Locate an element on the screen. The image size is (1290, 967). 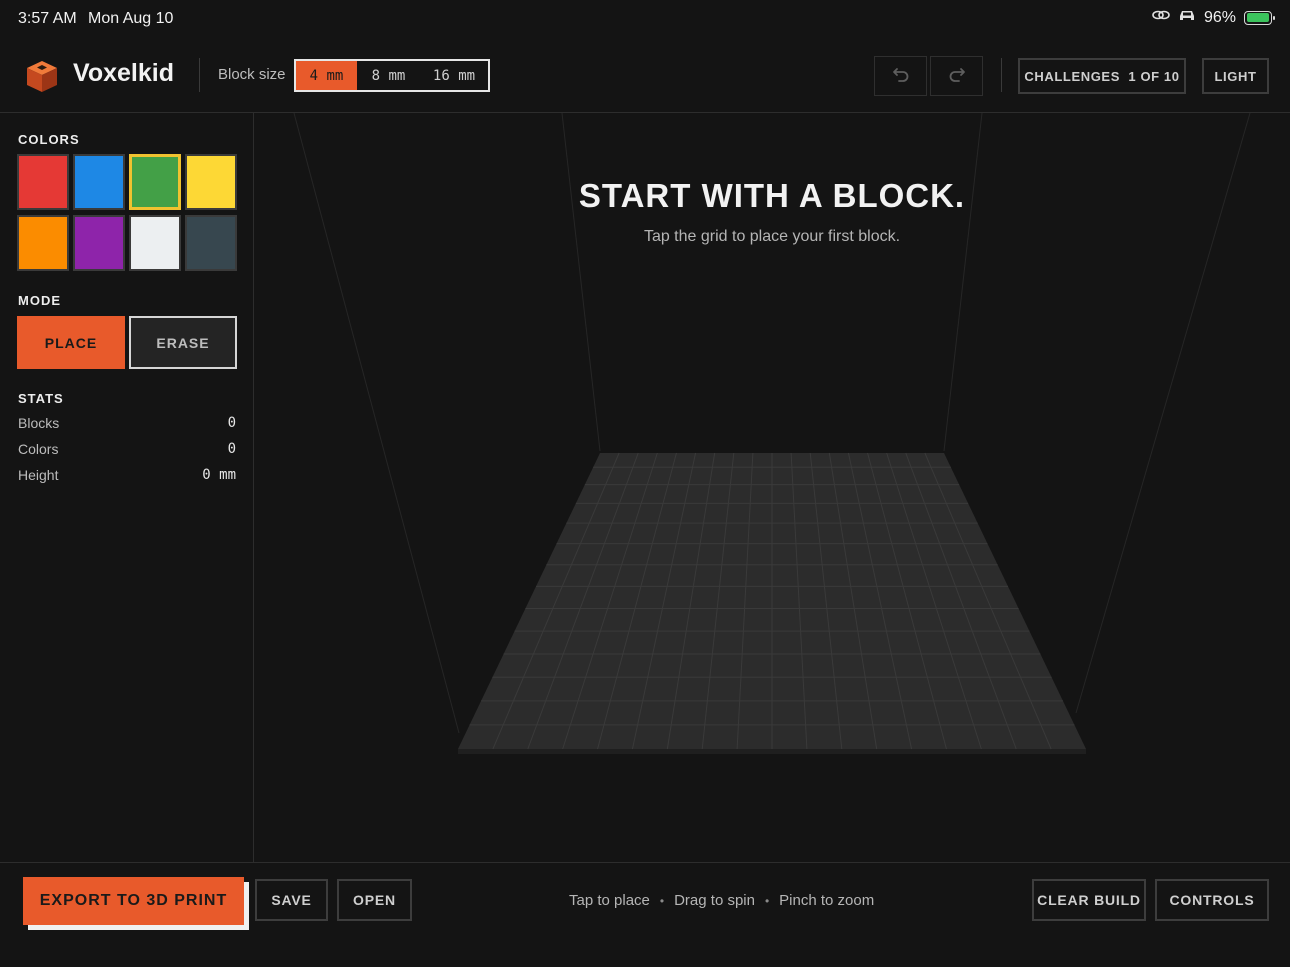
status-time: 3:57 AM is located at coordinates (47, 18).